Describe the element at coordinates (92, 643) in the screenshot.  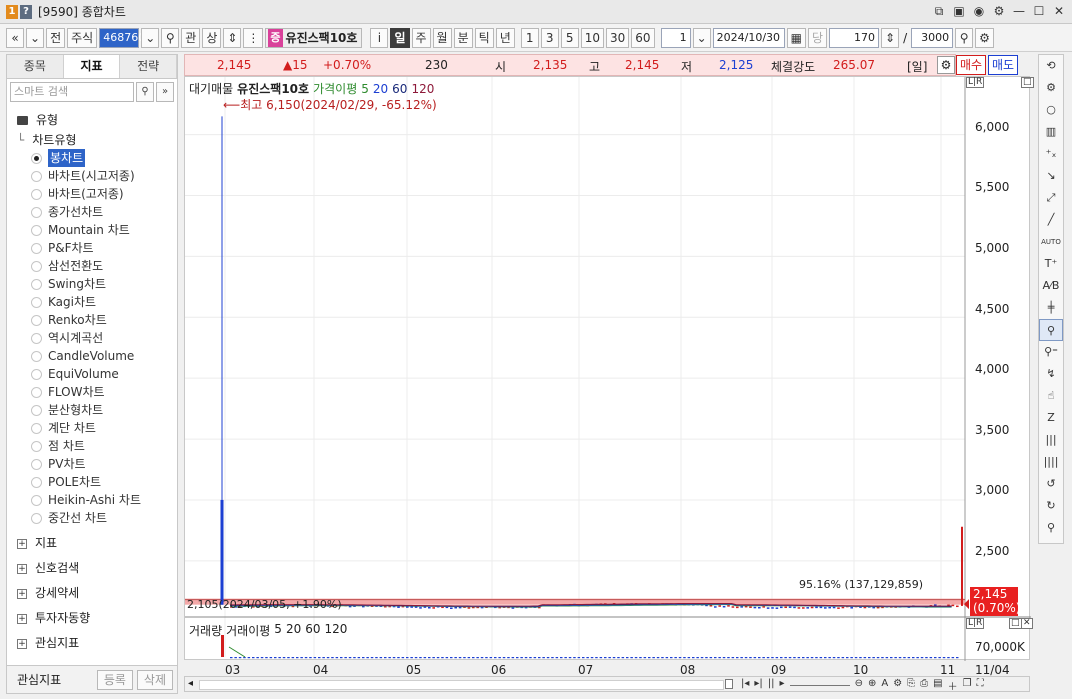
I see `group-favorites: + 관심지표` at that location.